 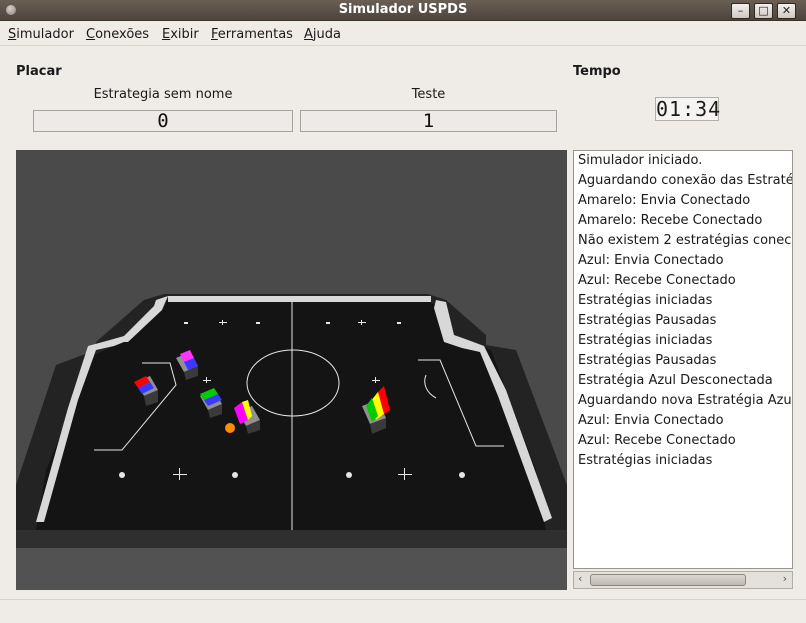 What do you see at coordinates (670, 220) in the screenshot?
I see `log-entry: Amarelo: Recebe Conectado` at bounding box center [670, 220].